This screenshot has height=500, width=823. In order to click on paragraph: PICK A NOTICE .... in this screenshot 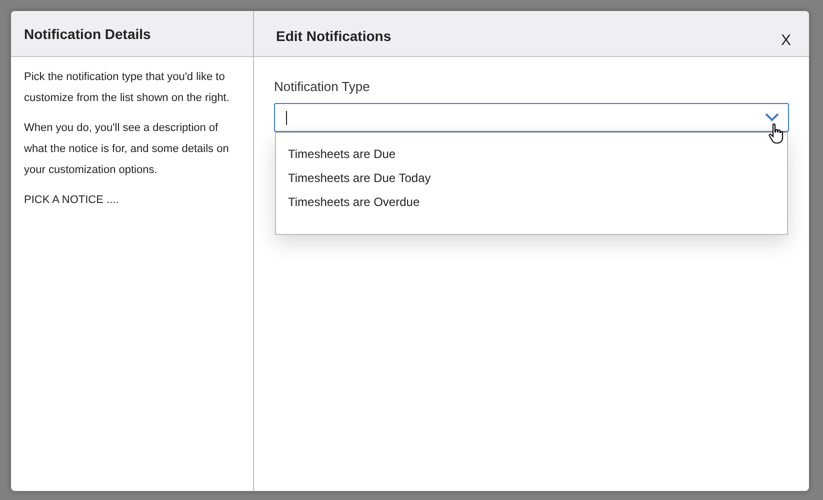, I will do `click(72, 200)`.